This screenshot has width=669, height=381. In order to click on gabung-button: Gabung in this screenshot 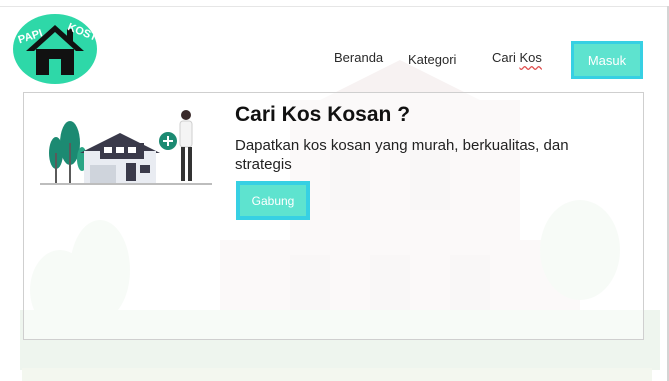, I will do `click(273, 200)`.